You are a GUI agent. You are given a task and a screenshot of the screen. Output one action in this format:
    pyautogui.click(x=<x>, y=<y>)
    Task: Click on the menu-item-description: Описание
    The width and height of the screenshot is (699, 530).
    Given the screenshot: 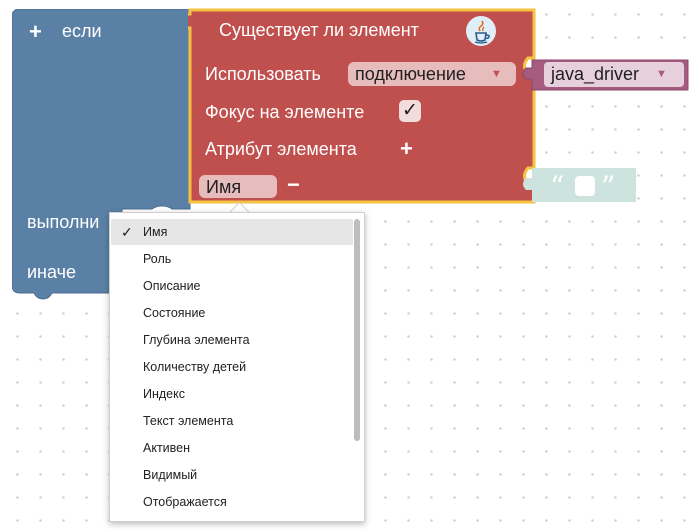 What is the action you would take?
    pyautogui.click(x=232, y=286)
    